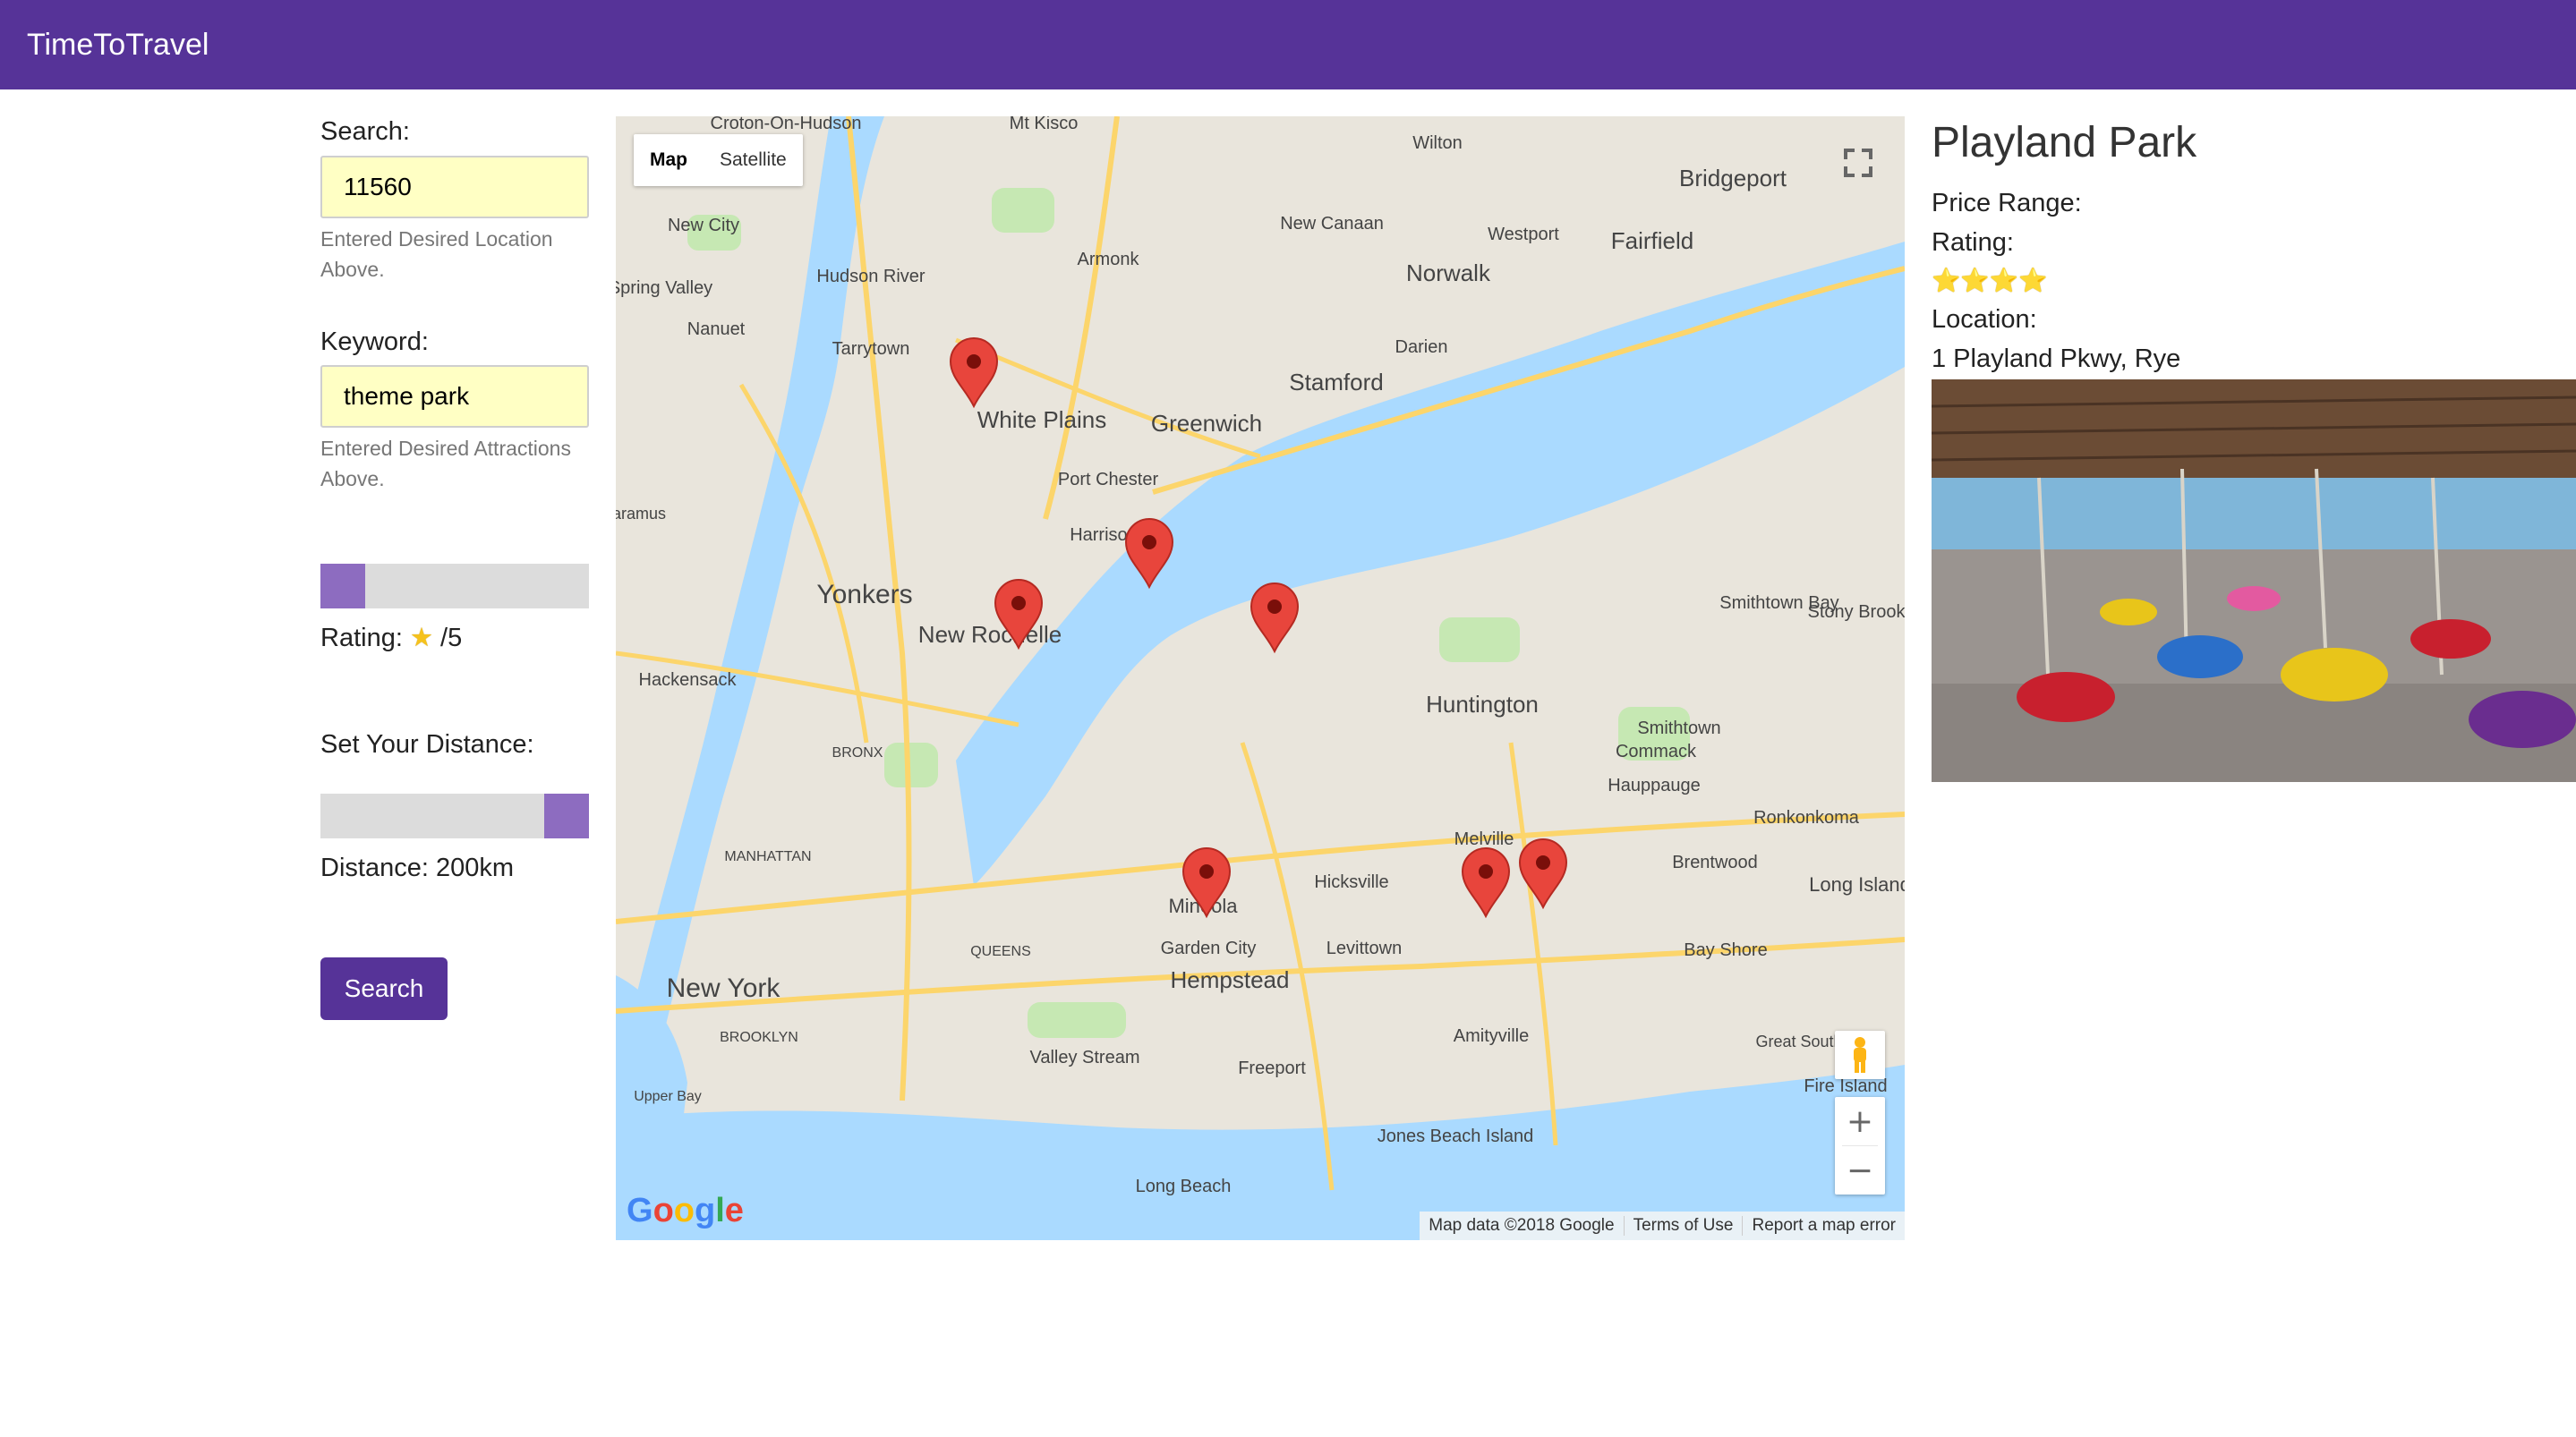 This screenshot has height=1437, width=2576. Describe the element at coordinates (454, 816) in the screenshot. I see `distance-slider` at that location.